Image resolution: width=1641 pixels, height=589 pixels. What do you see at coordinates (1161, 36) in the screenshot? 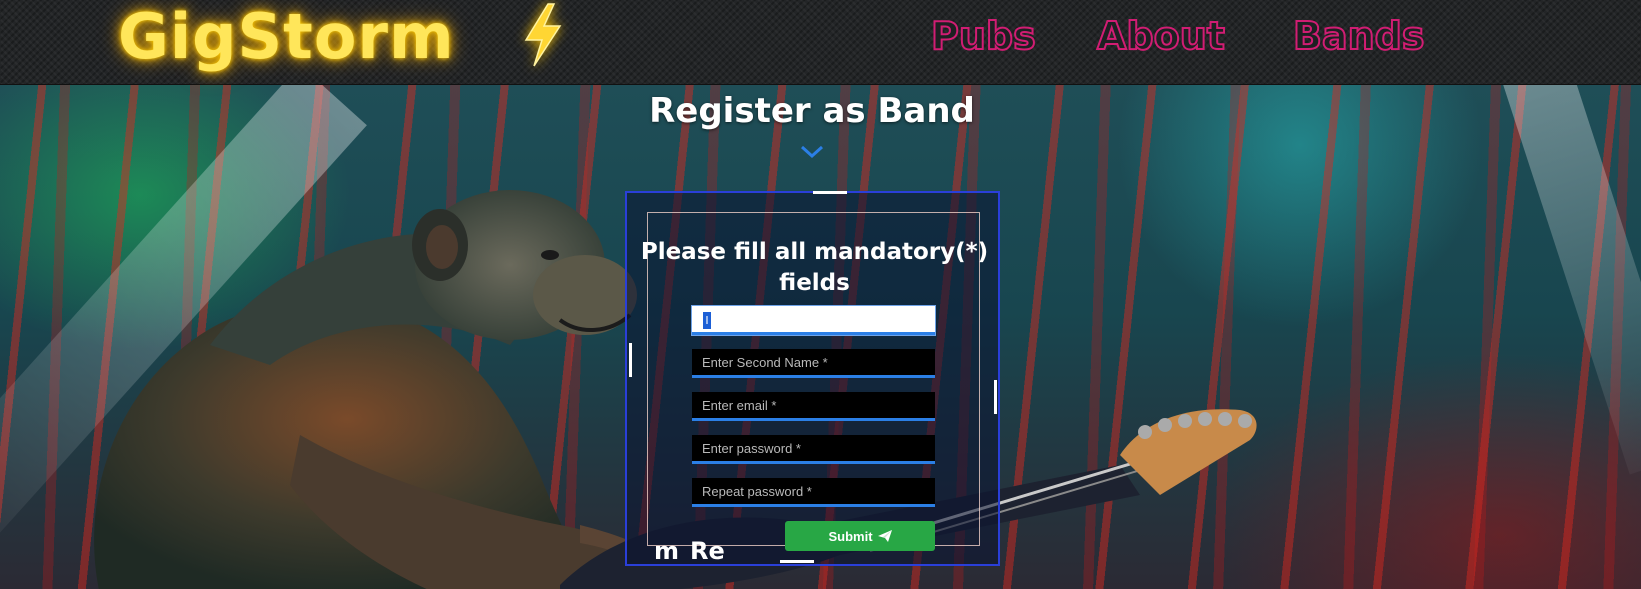
I see `nav-link-about: About` at bounding box center [1161, 36].